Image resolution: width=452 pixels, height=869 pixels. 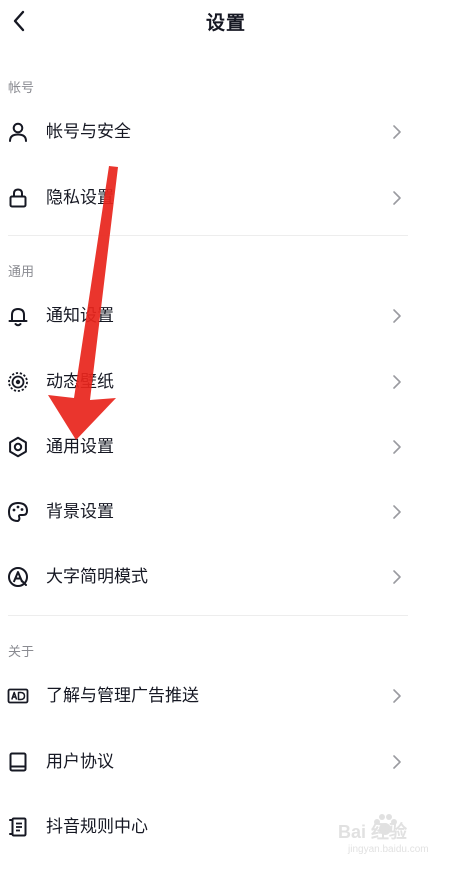 What do you see at coordinates (80, 447) in the screenshot?
I see `settings-item-label: 通用设置` at bounding box center [80, 447].